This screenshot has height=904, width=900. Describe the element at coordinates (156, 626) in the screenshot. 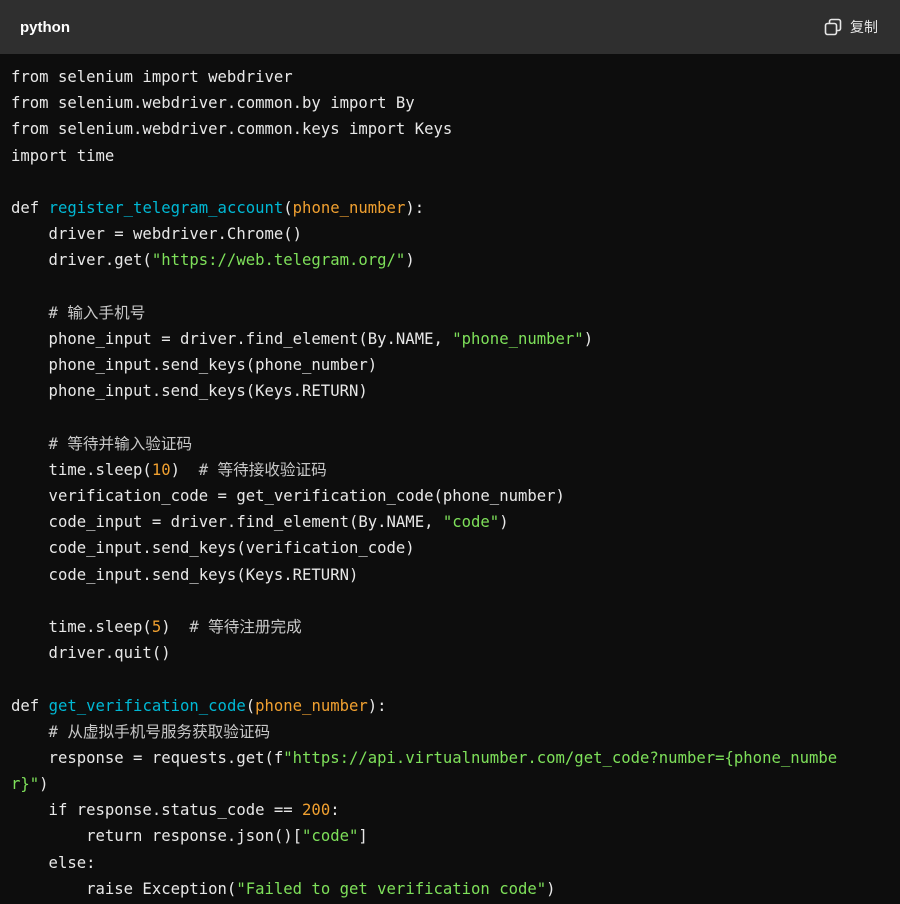

I see `code-token: 5` at that location.